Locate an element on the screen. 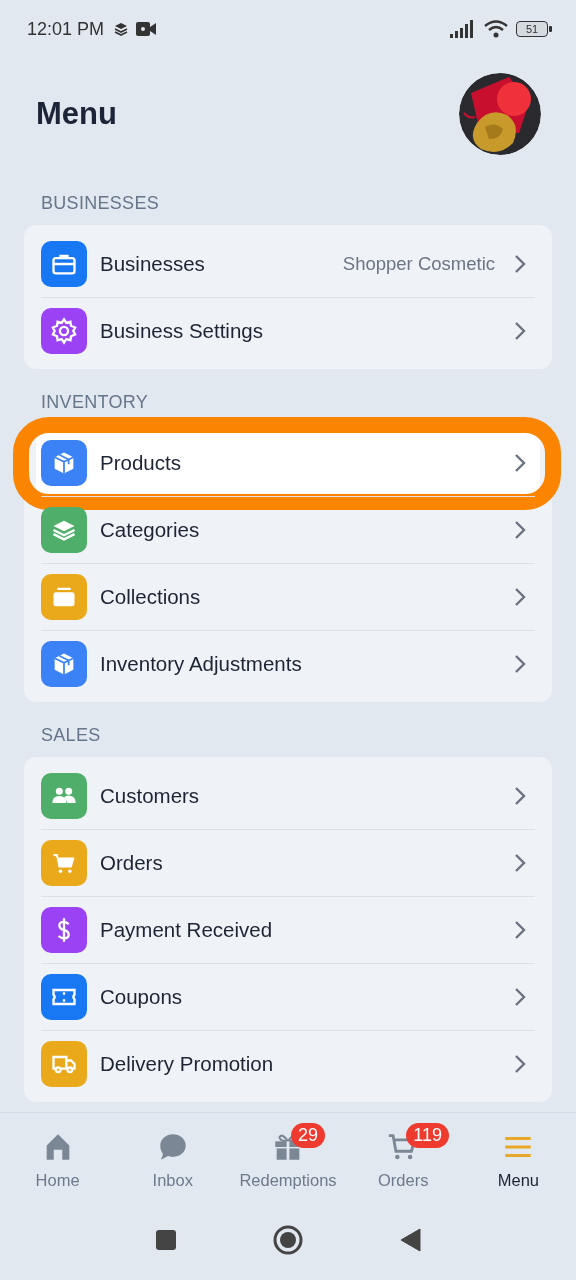 The image size is (576, 1280). home-button is located at coordinates (288, 1240).